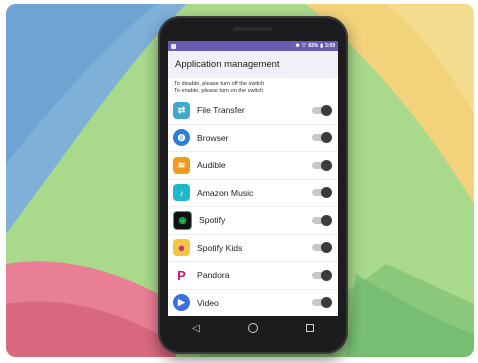 The height and width of the screenshot is (363, 478). I want to click on navigation-bar: ◁, so click(253, 328).